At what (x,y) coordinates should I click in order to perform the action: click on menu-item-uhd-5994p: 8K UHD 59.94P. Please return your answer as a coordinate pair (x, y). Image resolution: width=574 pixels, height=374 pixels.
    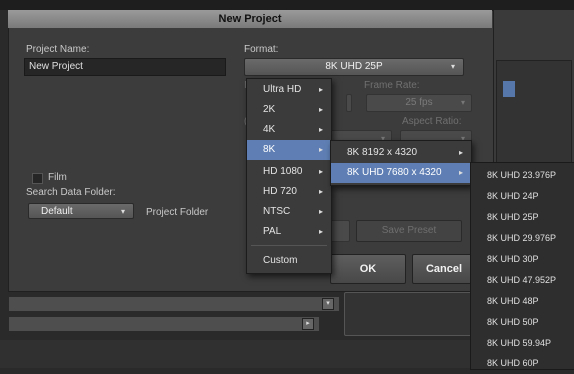
    Looking at the image, I should click on (511, 343).